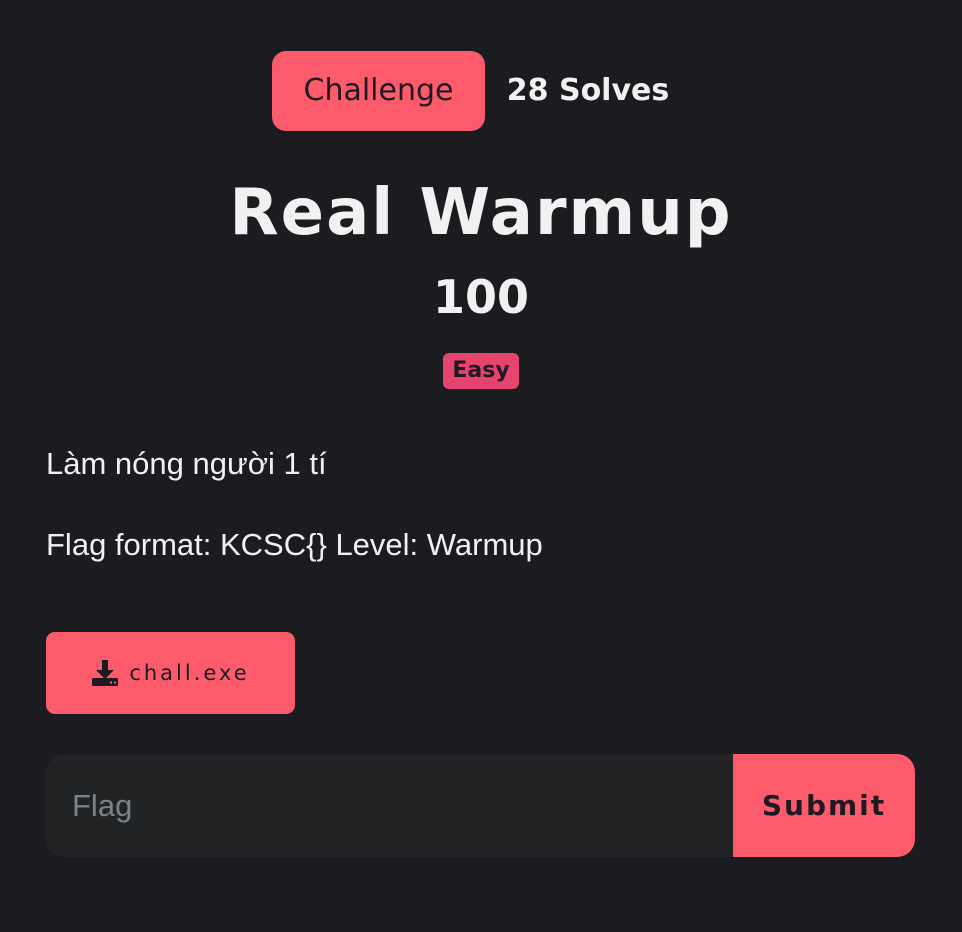 Image resolution: width=962 pixels, height=932 pixels. I want to click on tab-challenge: Challenge, so click(378, 91).